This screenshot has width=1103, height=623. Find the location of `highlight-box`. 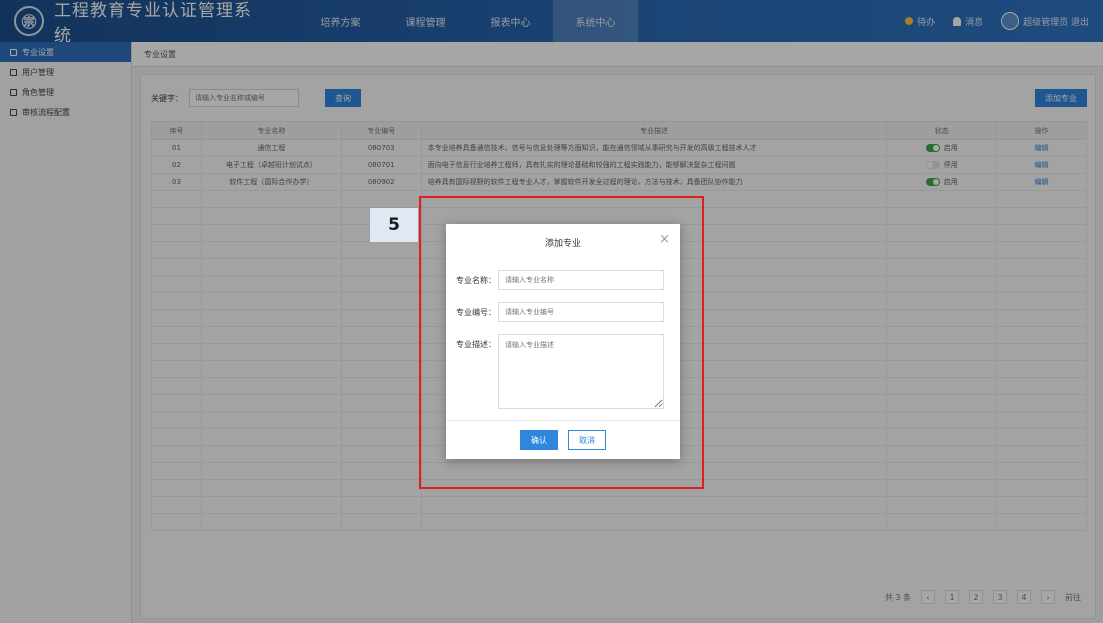

highlight-box is located at coordinates (561, 342).